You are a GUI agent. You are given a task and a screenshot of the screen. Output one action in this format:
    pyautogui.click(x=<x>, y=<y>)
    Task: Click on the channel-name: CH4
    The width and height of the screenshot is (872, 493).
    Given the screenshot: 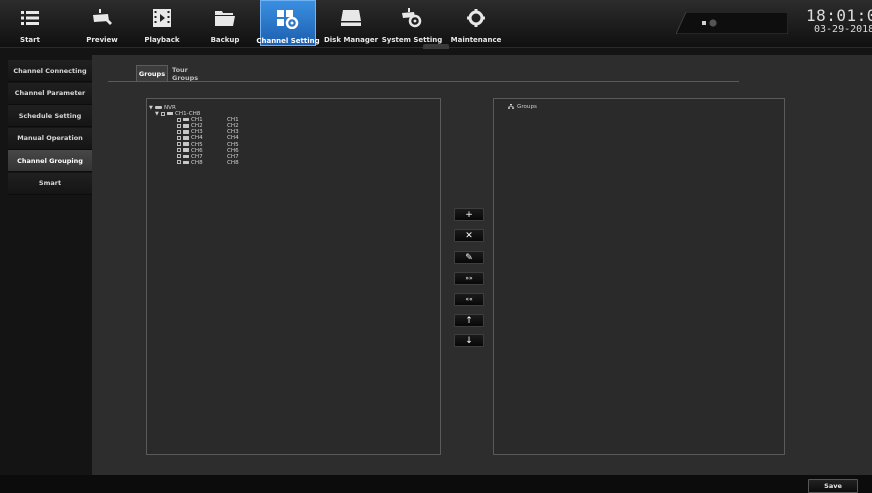 What is the action you would take?
    pyautogui.click(x=197, y=138)
    